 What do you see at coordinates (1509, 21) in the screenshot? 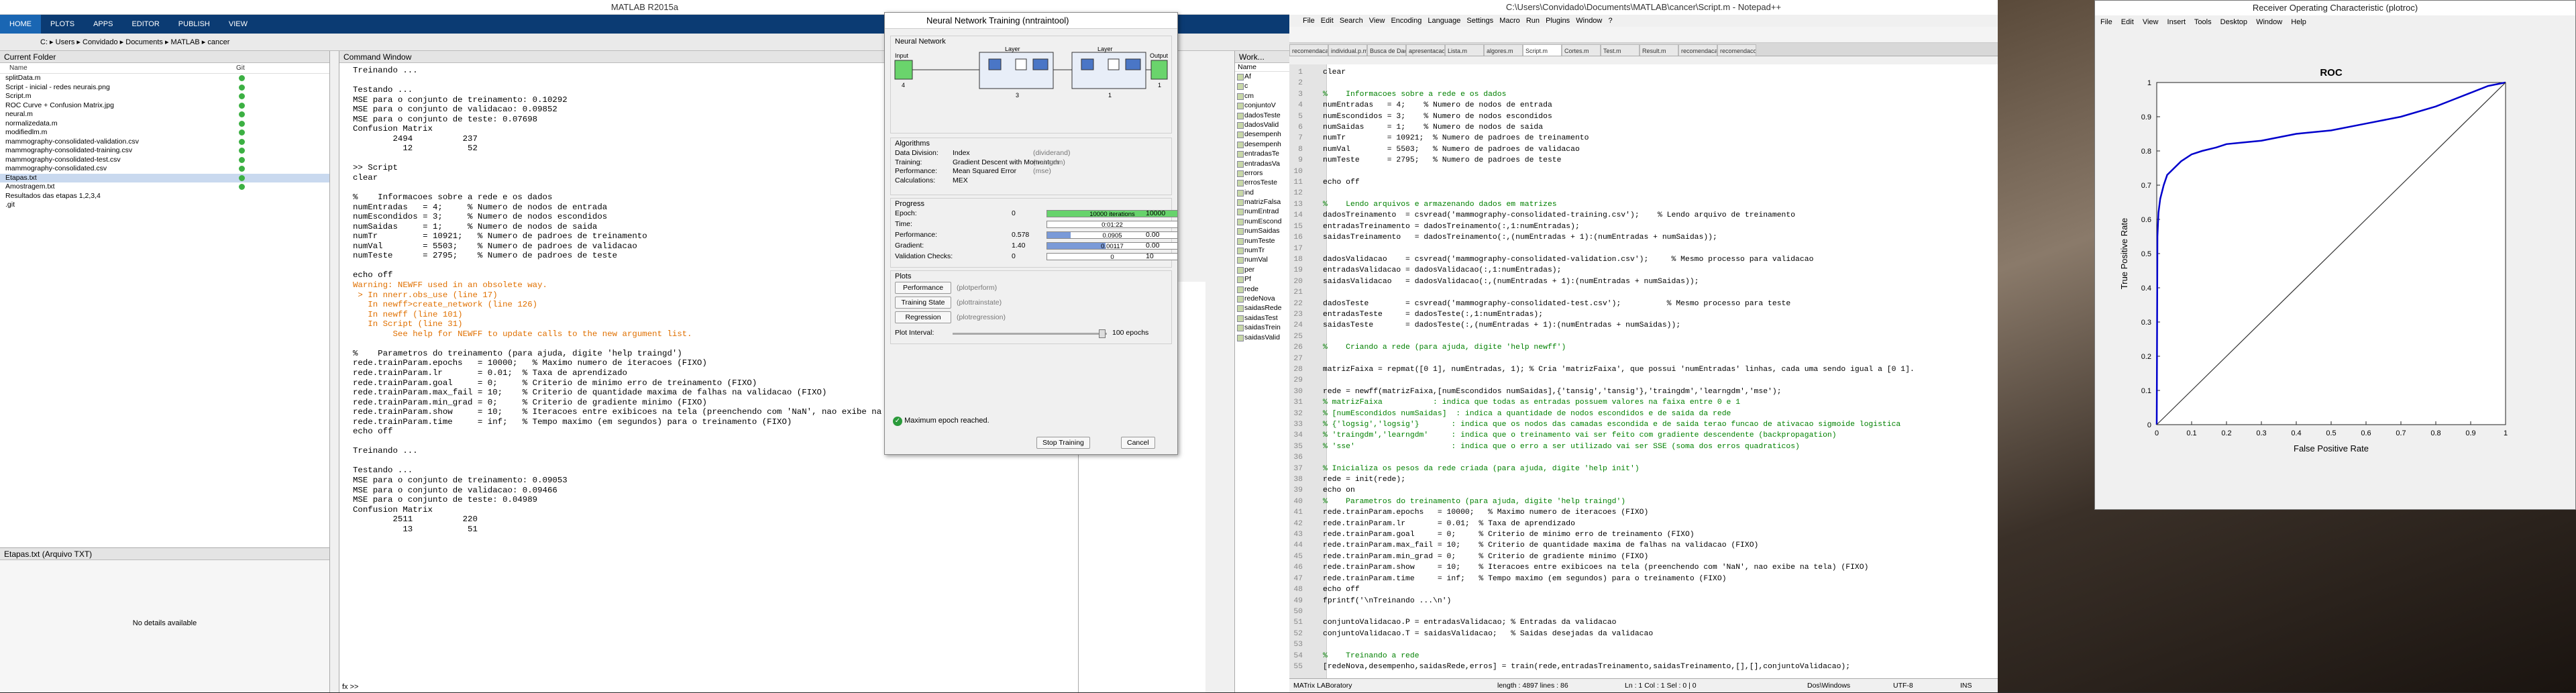
I see `npp-menu-item: Macro` at bounding box center [1509, 21].